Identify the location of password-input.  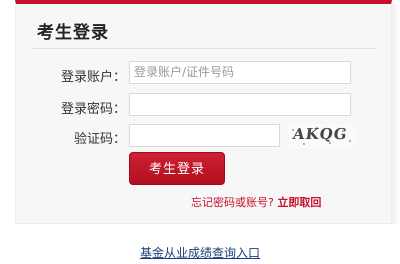
(240, 104).